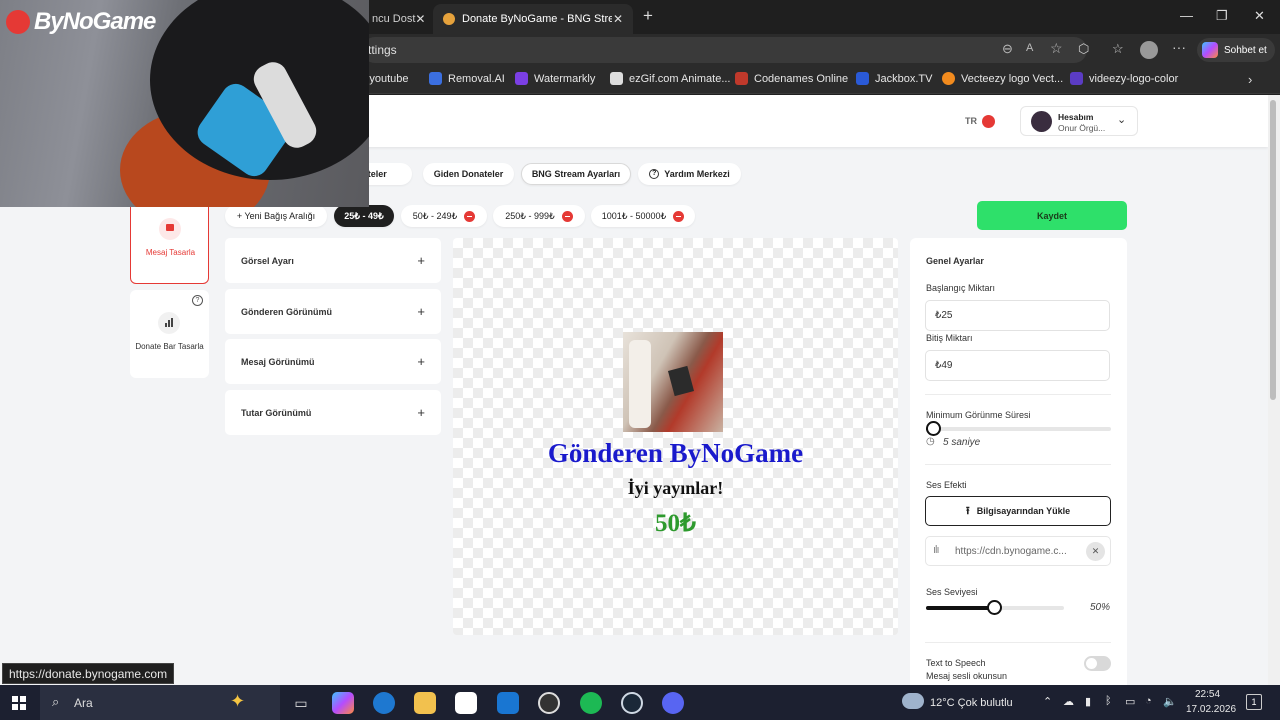 This screenshot has height=720, width=1280. Describe the element at coordinates (435, 215) in the screenshot. I see `range-label: 50₺ - 249₺` at that location.